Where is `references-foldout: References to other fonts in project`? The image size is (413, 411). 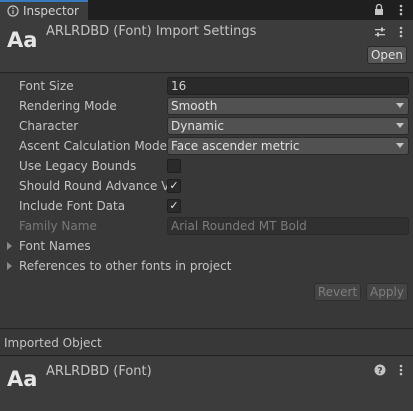 references-foldout: References to other fonts in project is located at coordinates (207, 266).